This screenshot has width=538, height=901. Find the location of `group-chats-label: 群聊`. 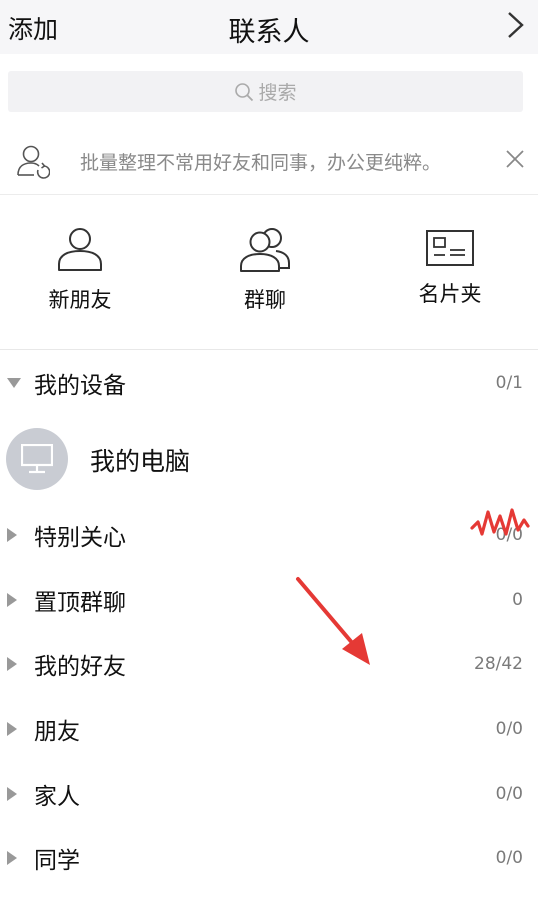

group-chats-label: 群聊 is located at coordinates (265, 300).